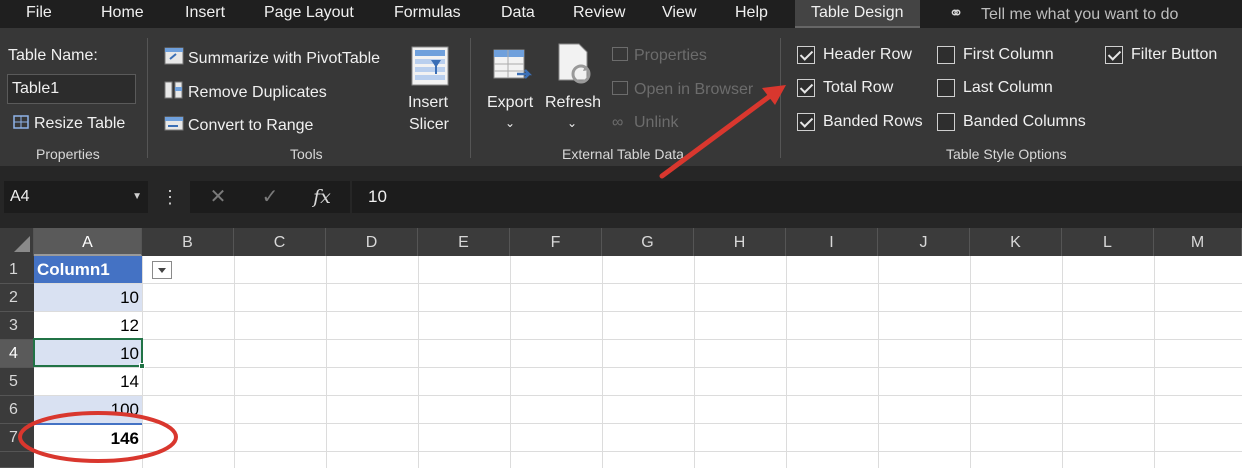 The height and width of the screenshot is (468, 1242). What do you see at coordinates (122, 14) in the screenshot?
I see `tab-home: Home` at bounding box center [122, 14].